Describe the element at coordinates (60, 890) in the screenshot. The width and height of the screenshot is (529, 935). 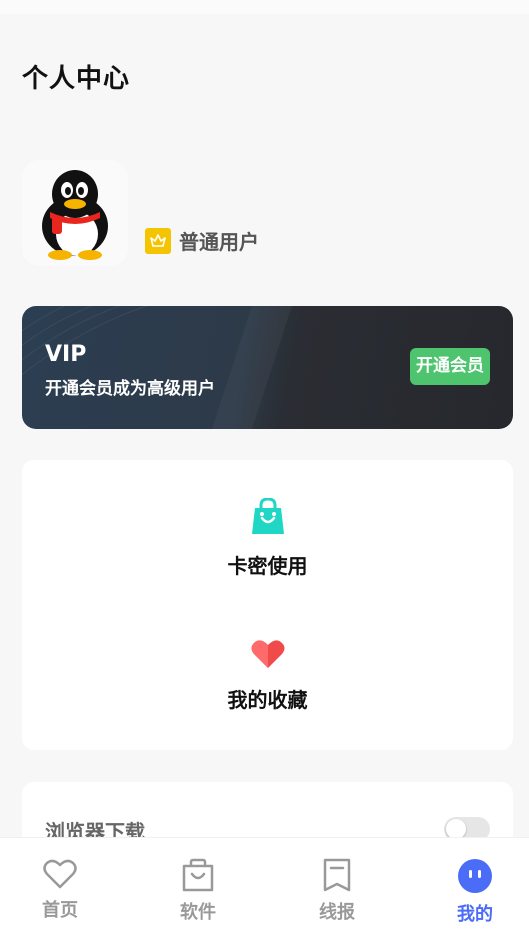
I see `tab-home: 首页` at that location.